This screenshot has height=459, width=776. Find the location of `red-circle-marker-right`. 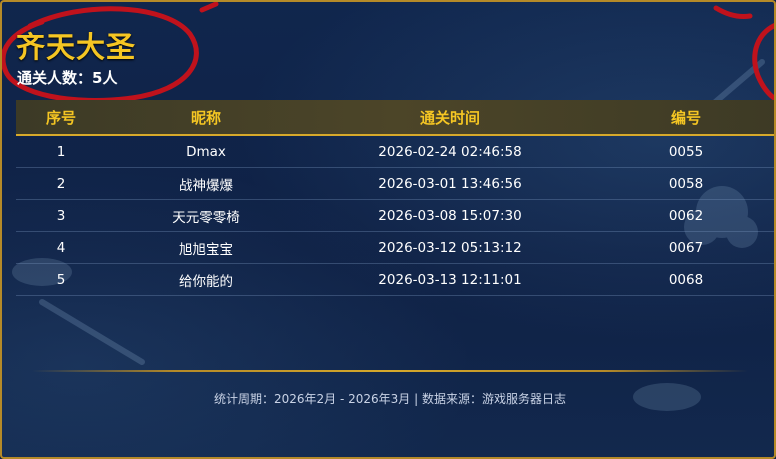

red-circle-marker-right is located at coordinates (763, 62).